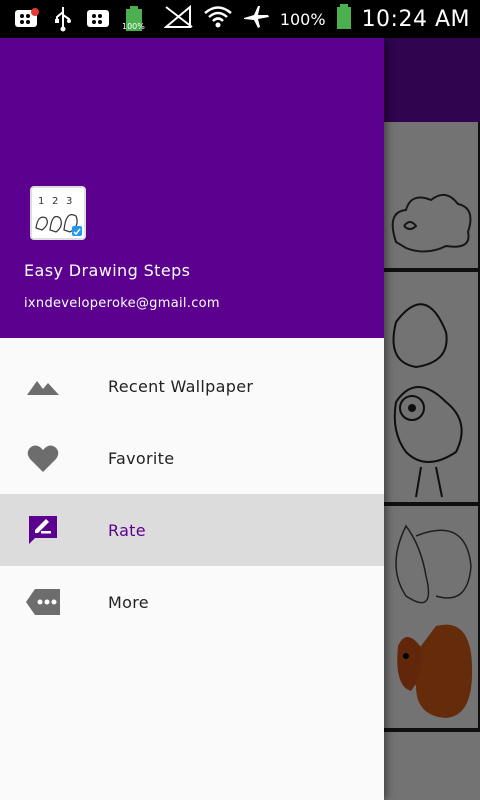 The width and height of the screenshot is (480, 800). What do you see at coordinates (192, 530) in the screenshot?
I see `menu-item-rate: Rate` at bounding box center [192, 530].